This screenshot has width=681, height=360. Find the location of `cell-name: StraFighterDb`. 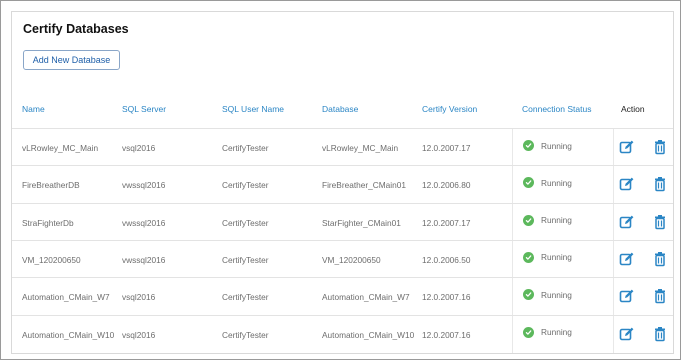

cell-name: StraFighterDb is located at coordinates (48, 222).